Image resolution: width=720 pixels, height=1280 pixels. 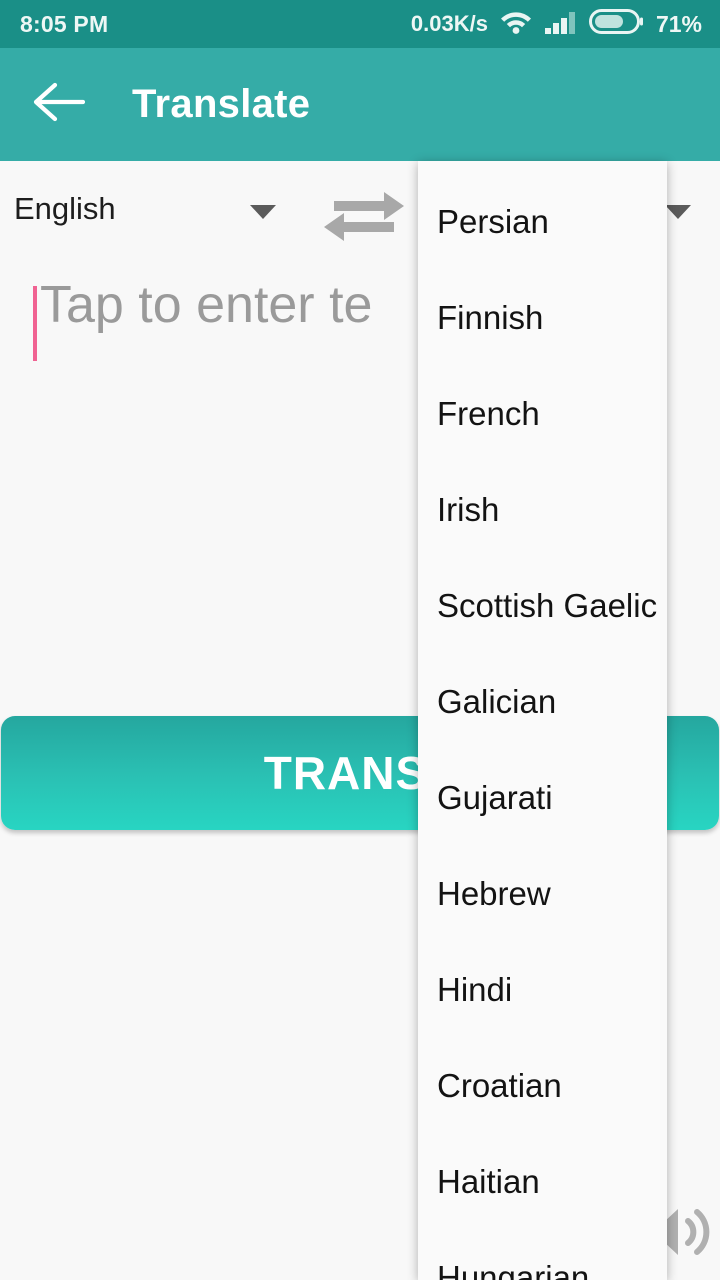 What do you see at coordinates (65, 208) in the screenshot?
I see `source-language-label: English` at bounding box center [65, 208].